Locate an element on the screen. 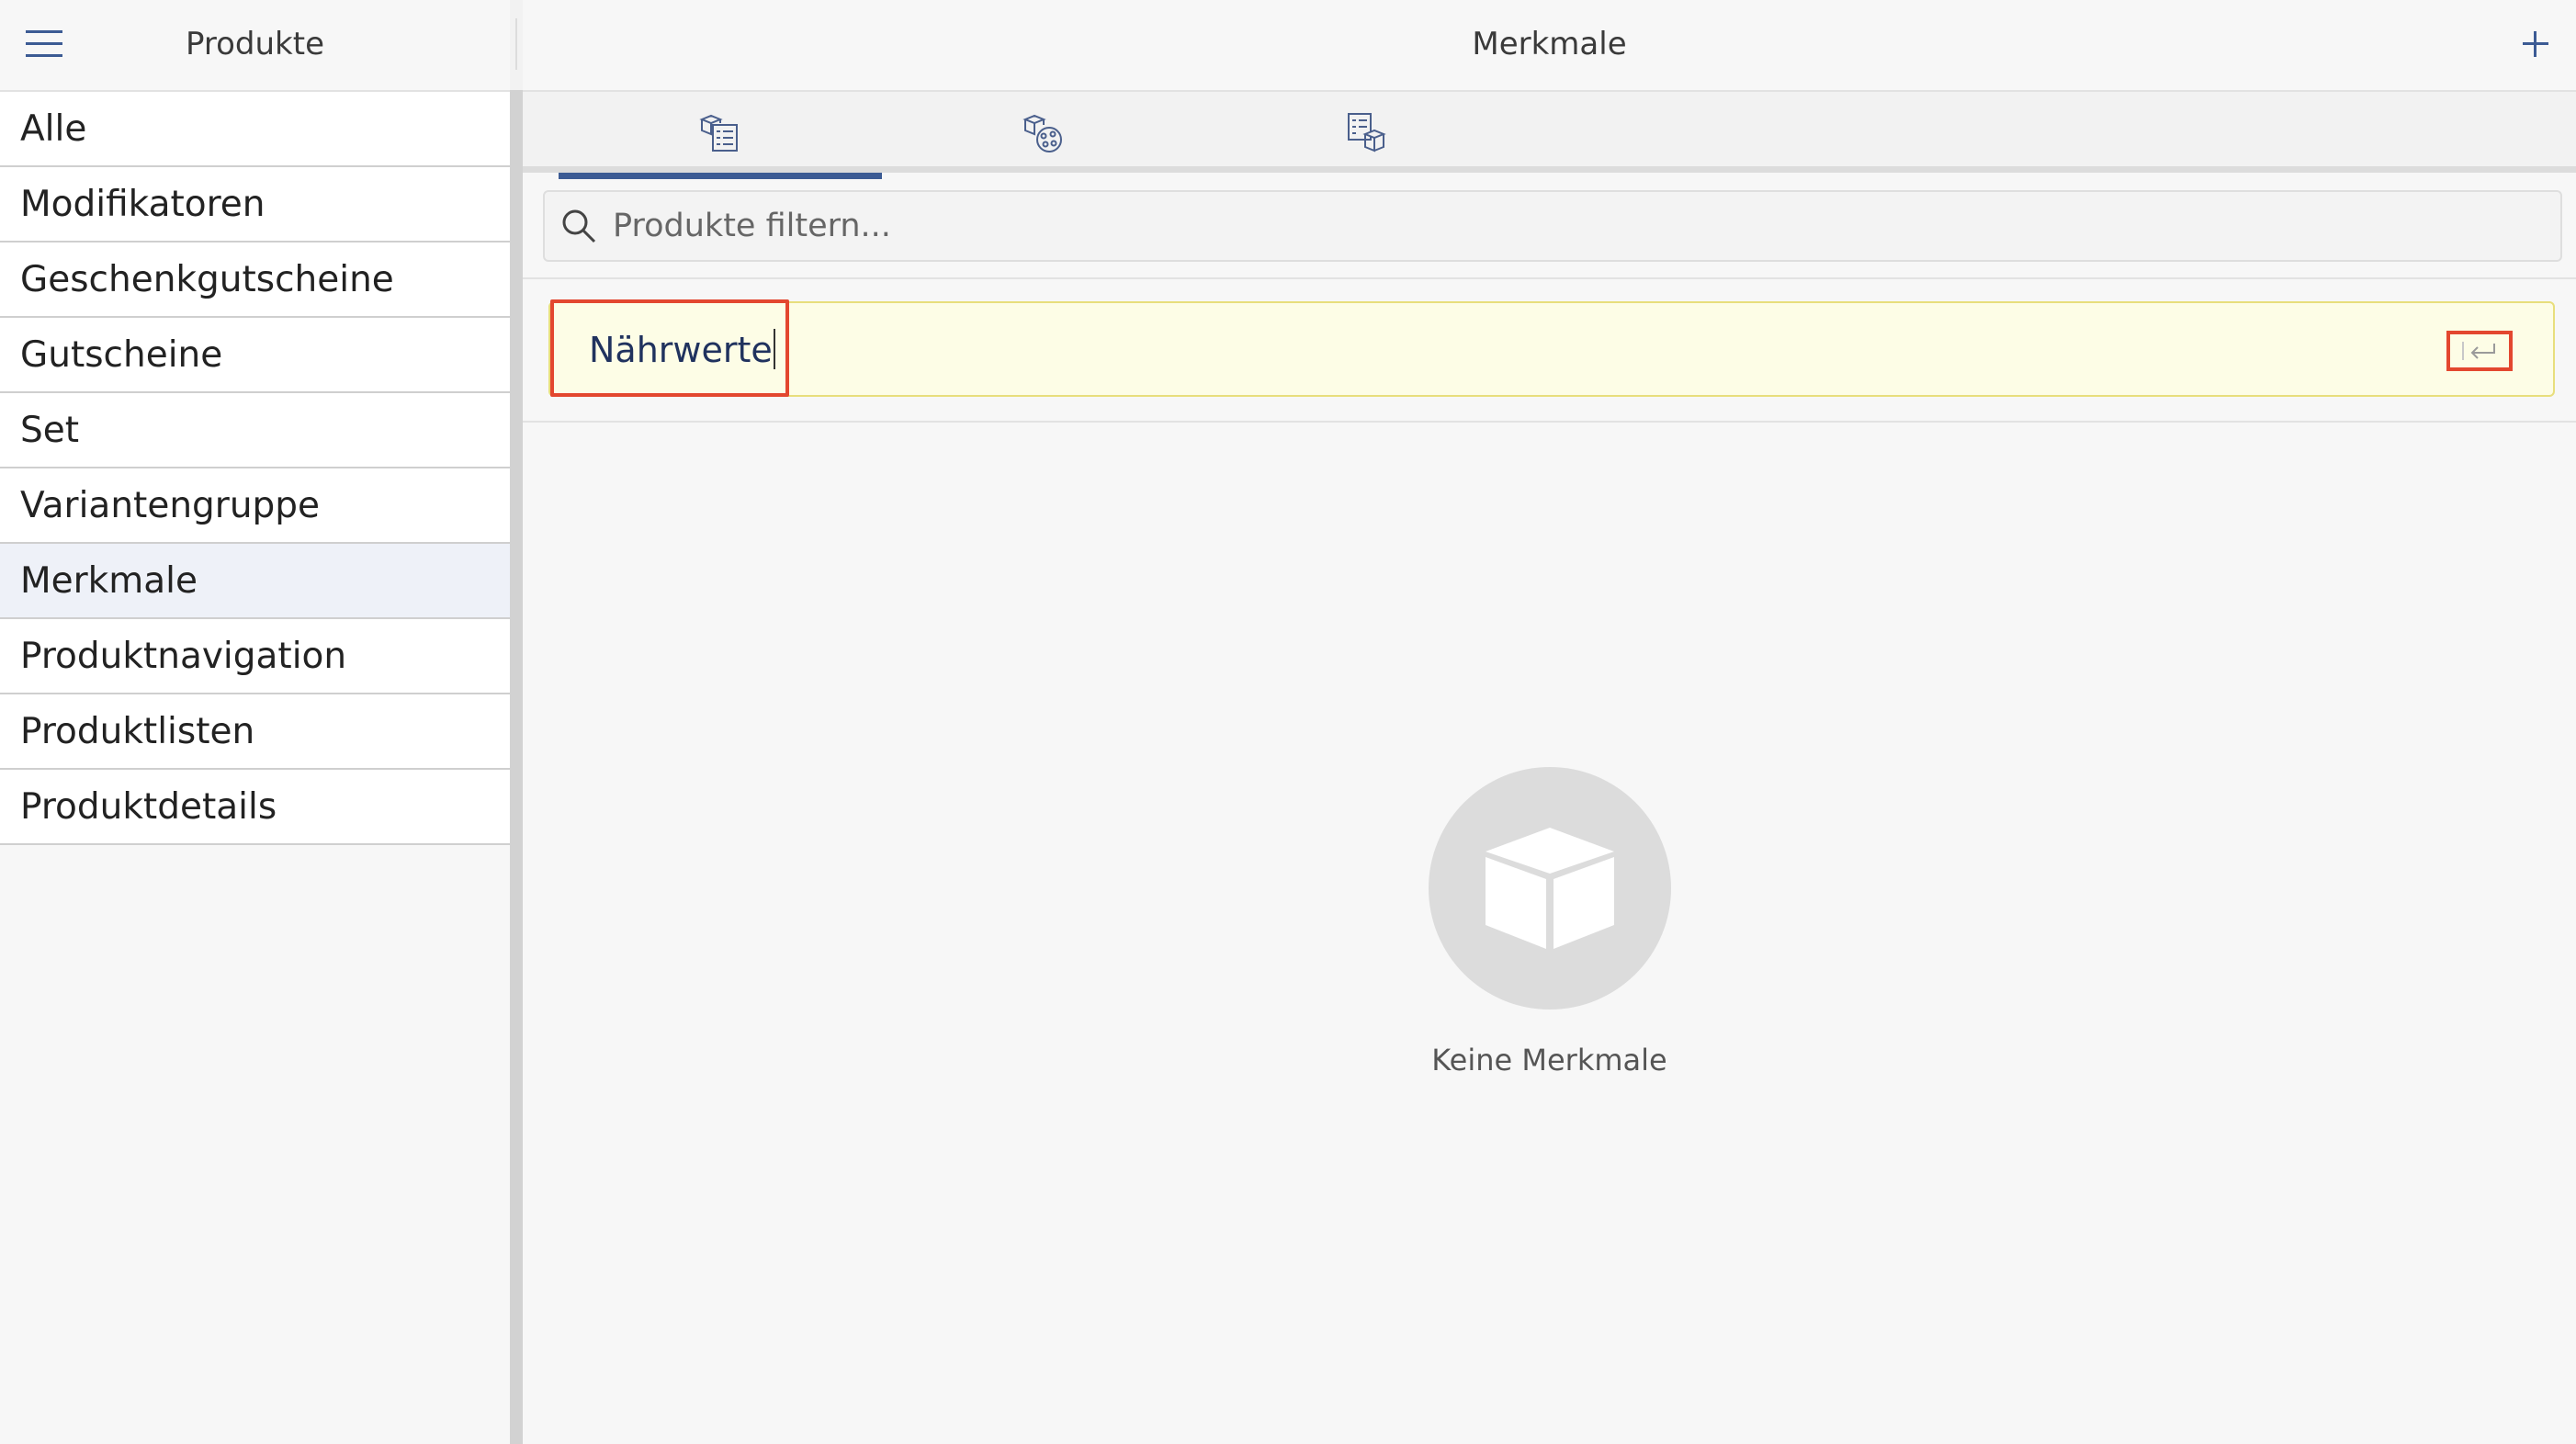  view-tabbar is located at coordinates (1549, 136).